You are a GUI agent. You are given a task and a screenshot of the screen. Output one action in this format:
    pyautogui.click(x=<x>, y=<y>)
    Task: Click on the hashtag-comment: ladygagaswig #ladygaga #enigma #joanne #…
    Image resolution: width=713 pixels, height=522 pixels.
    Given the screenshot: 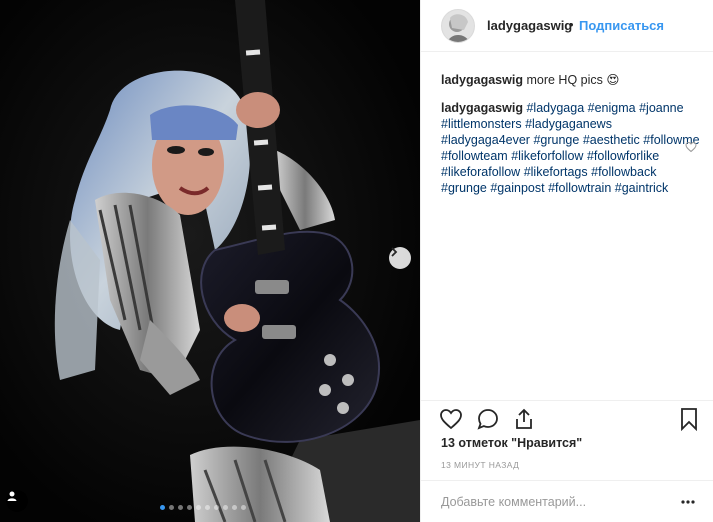 What is the action you would take?
    pyautogui.click(x=571, y=148)
    